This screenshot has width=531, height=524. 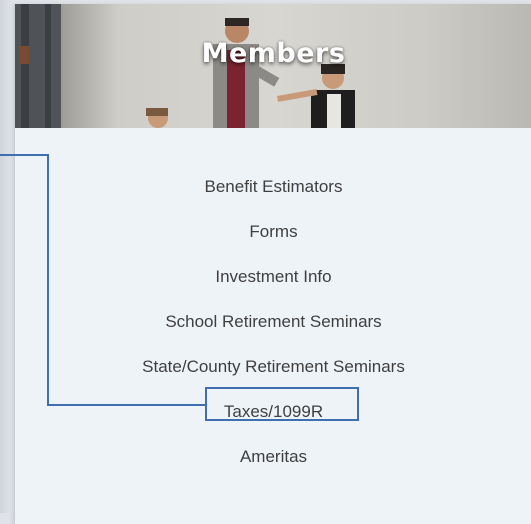 I want to click on menu-item-investment-info: Investment Info, so click(x=273, y=276).